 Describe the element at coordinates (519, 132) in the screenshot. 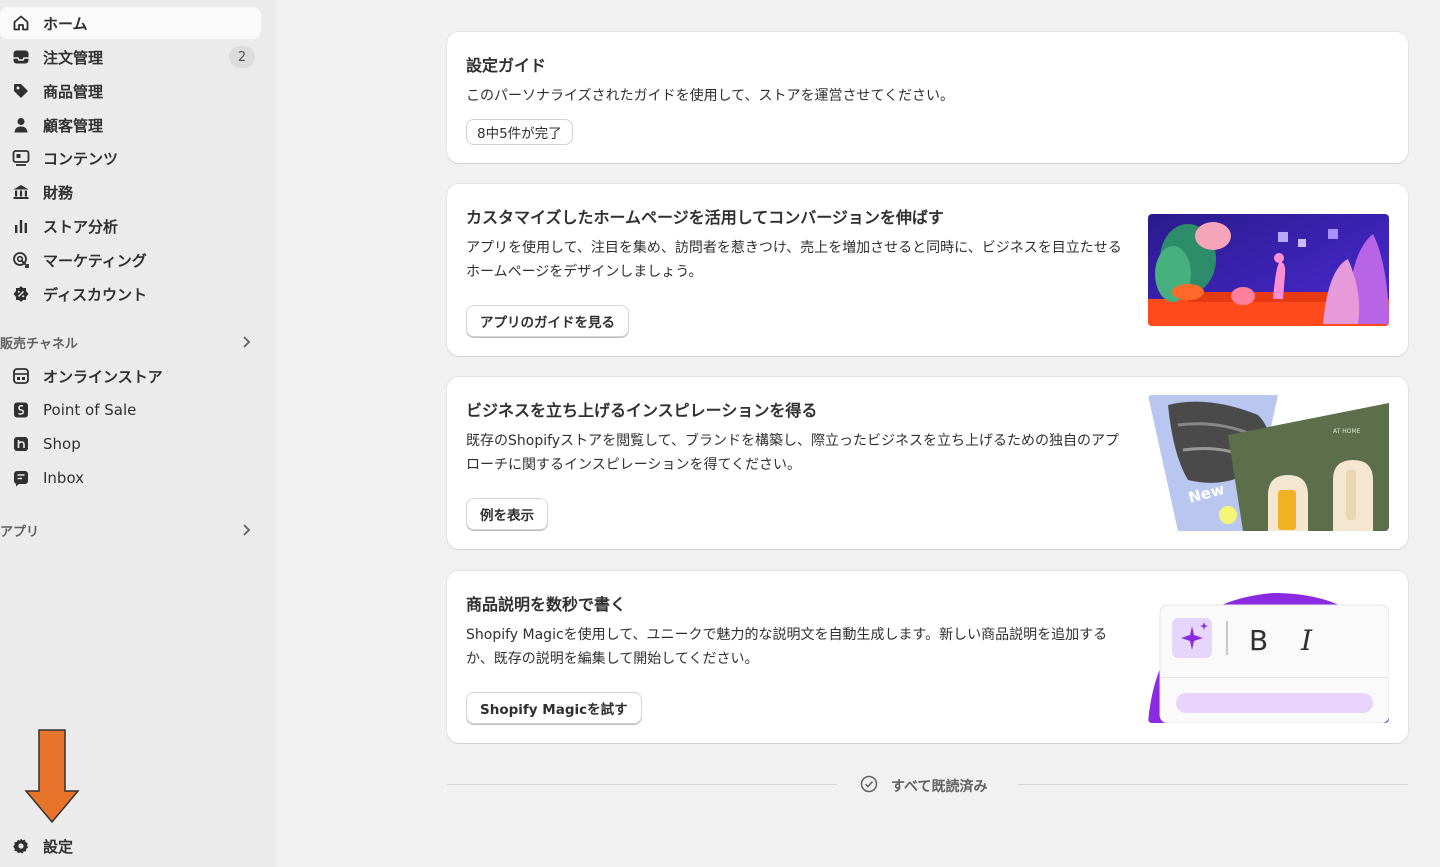

I see `progress-badge: 8中5件が完了` at that location.